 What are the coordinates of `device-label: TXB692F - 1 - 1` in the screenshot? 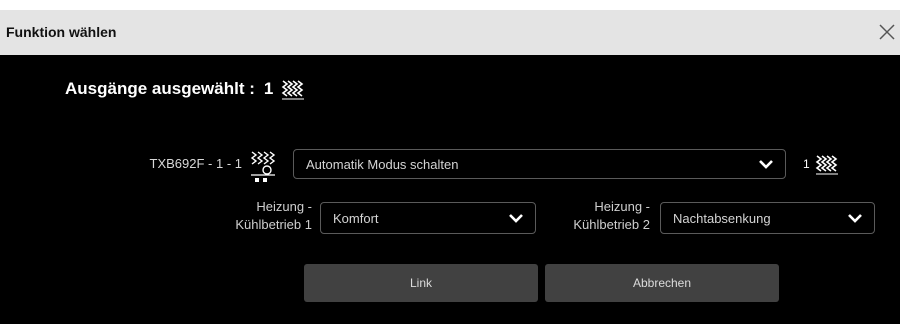 It's located at (195, 163).